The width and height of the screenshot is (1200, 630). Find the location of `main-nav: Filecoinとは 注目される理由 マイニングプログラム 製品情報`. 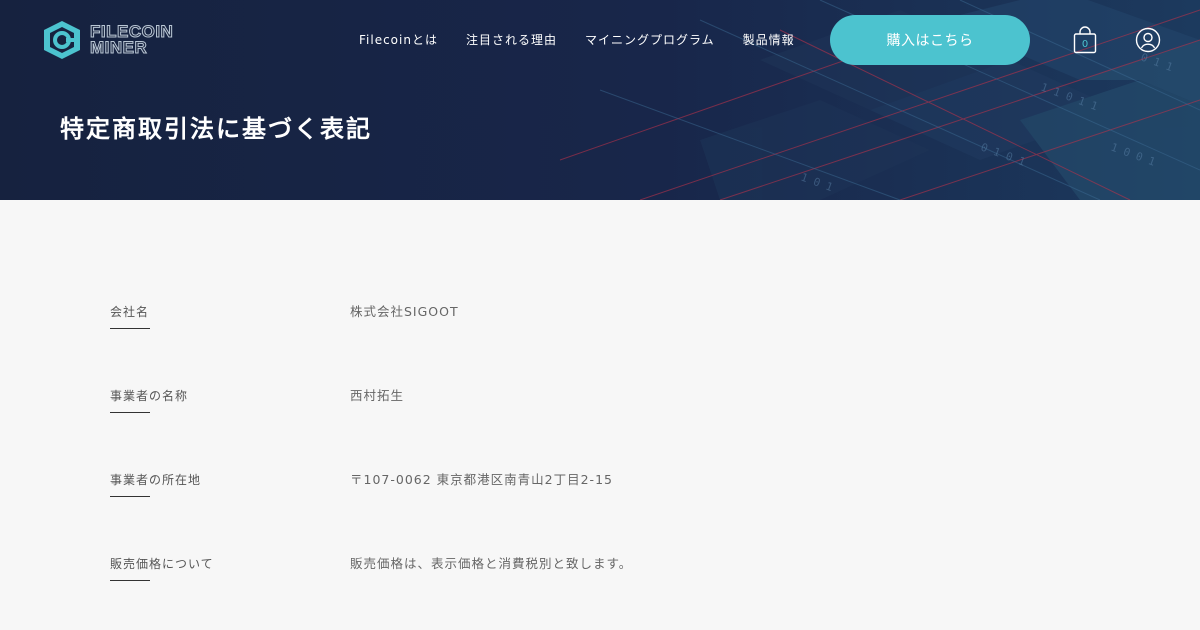

main-nav: Filecoinとは 注目される理由 マイニングプログラム 製品情報 is located at coordinates (577, 40).